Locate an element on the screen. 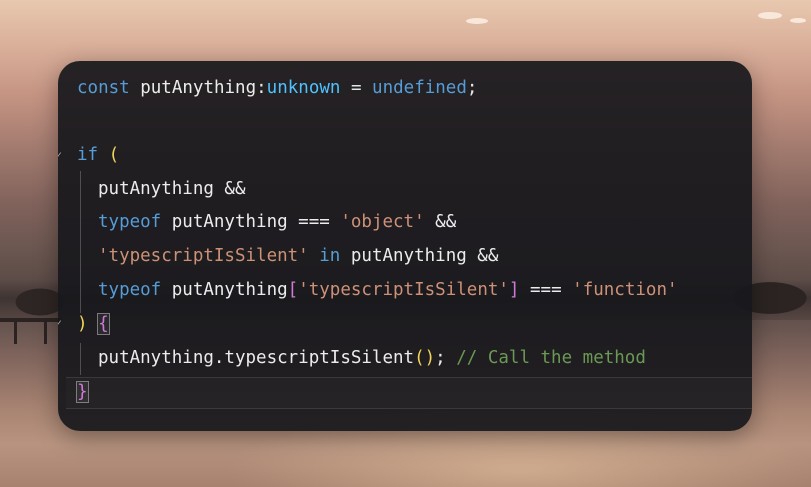 This screenshot has height=487, width=811. paren-close: ) is located at coordinates (82, 324).